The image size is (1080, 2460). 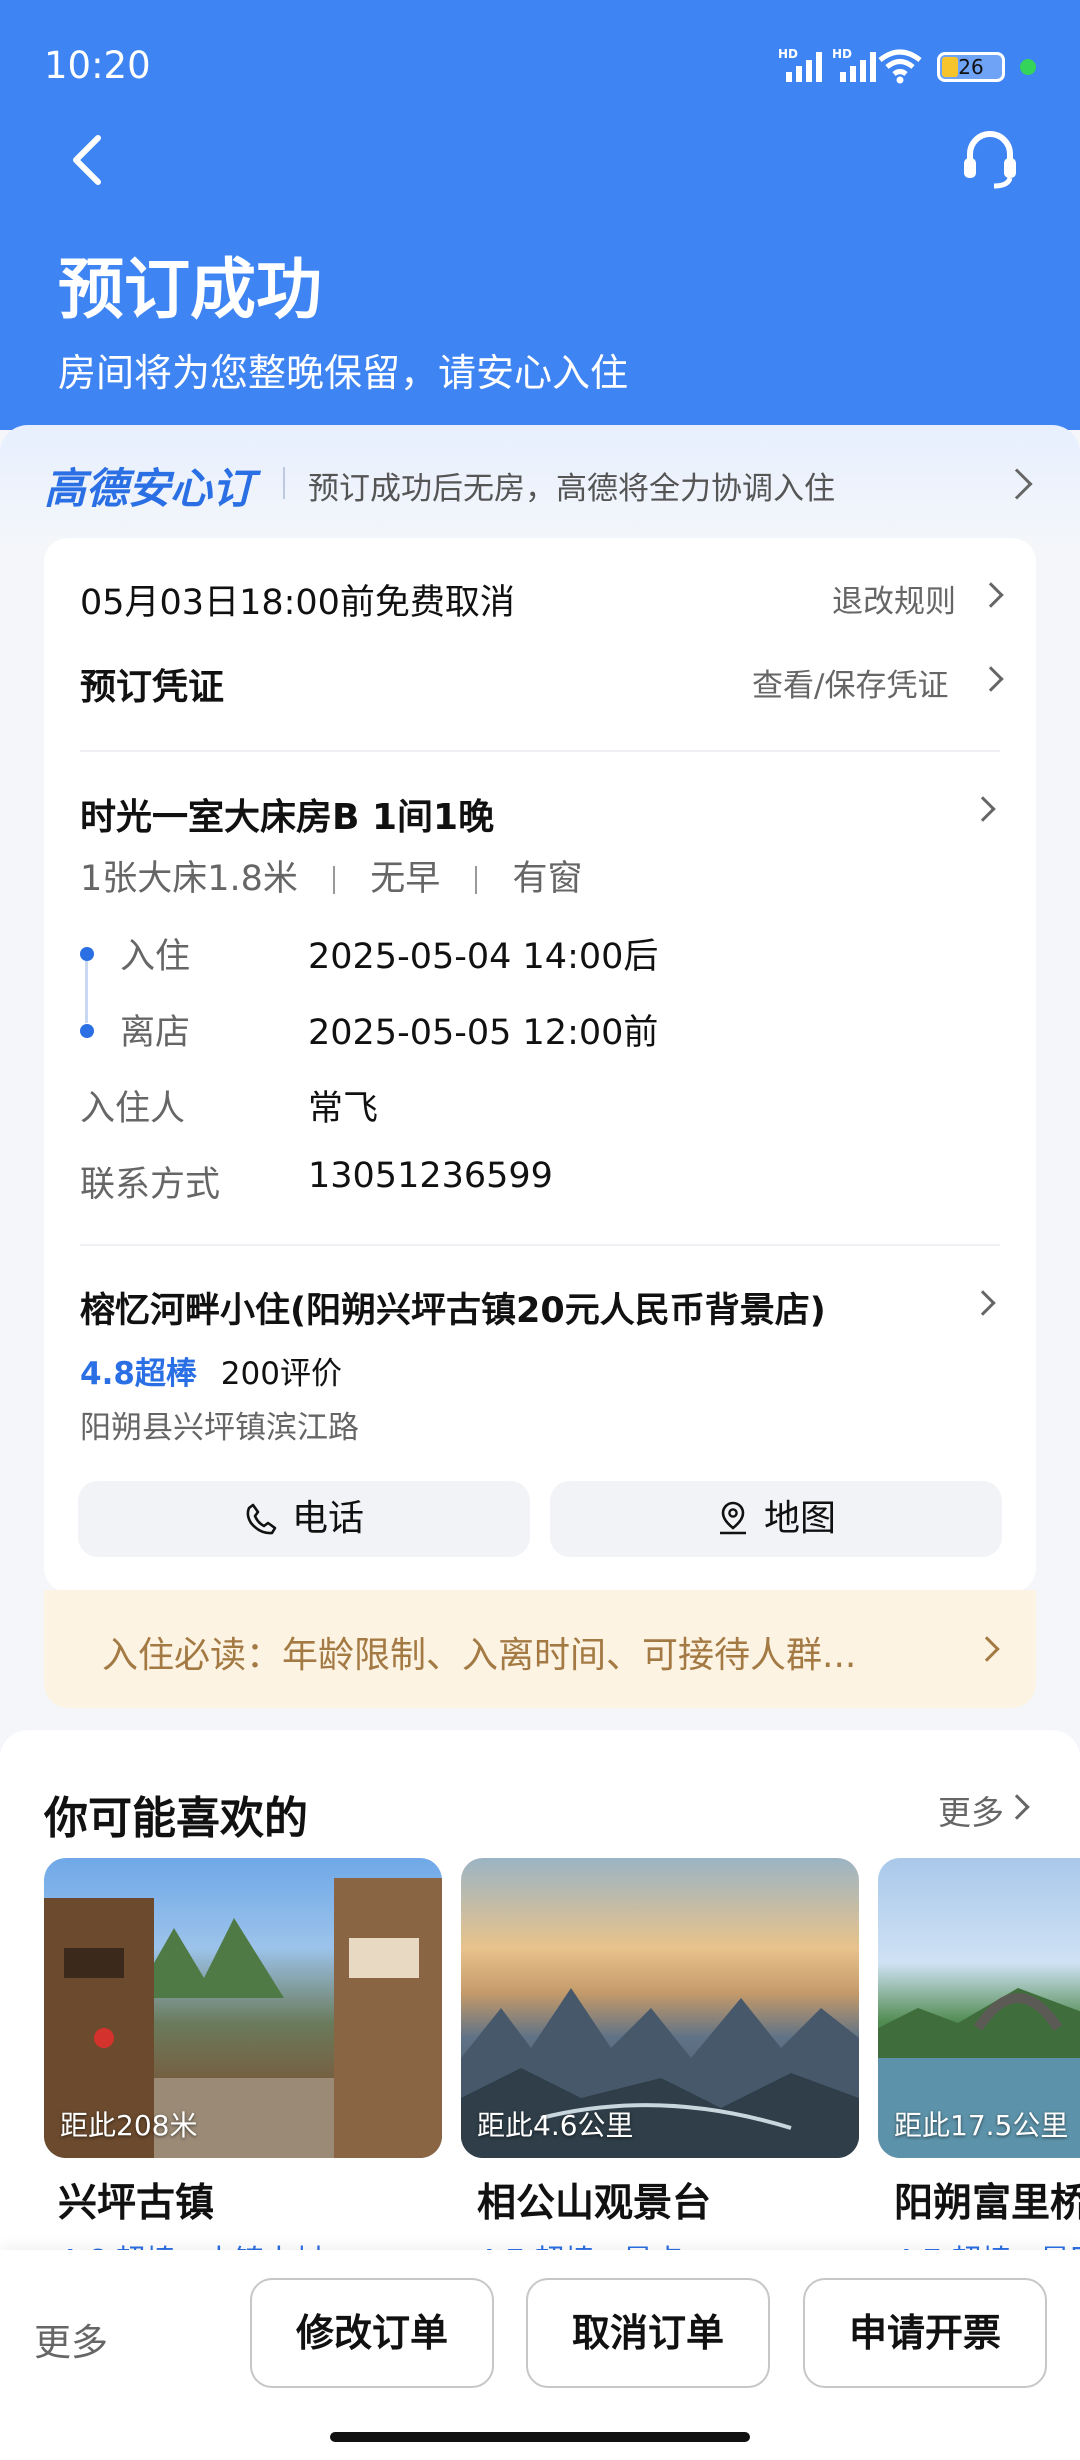 What do you see at coordinates (219, 1428) in the screenshot?
I see `hotel-address: 阳朔县兴坪镇滨江路` at bounding box center [219, 1428].